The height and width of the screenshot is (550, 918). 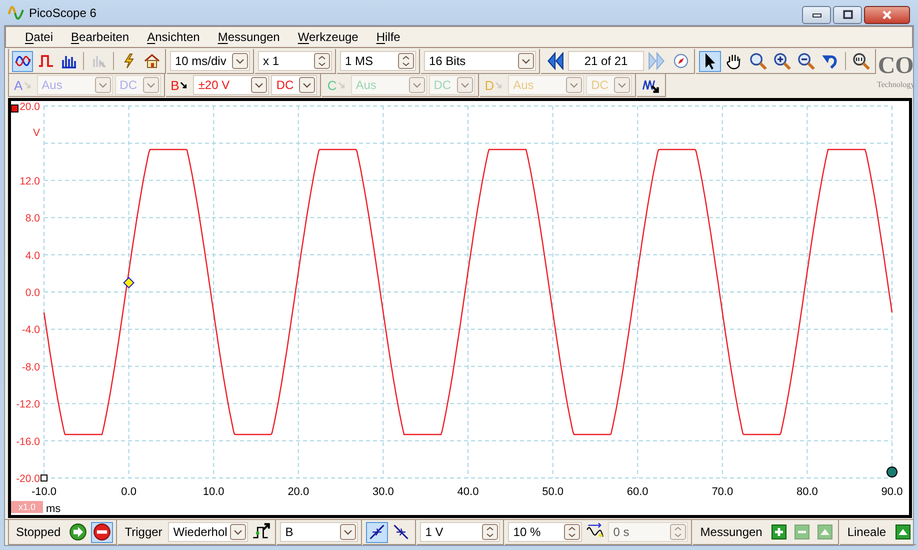 I want to click on minimize-button, so click(x=816, y=15).